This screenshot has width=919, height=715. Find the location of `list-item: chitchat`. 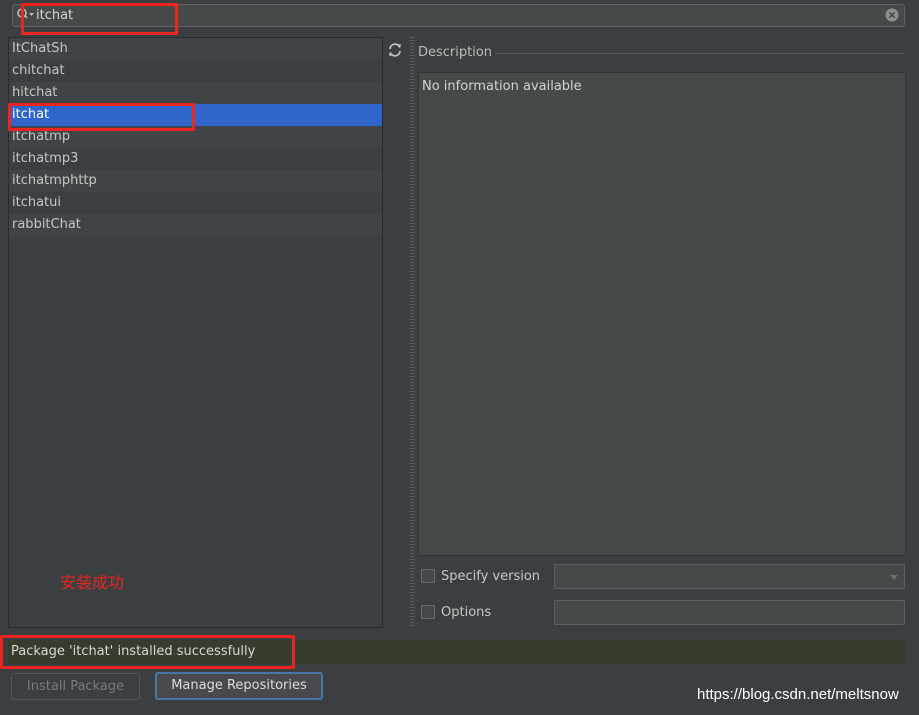

list-item: chitchat is located at coordinates (196, 71).